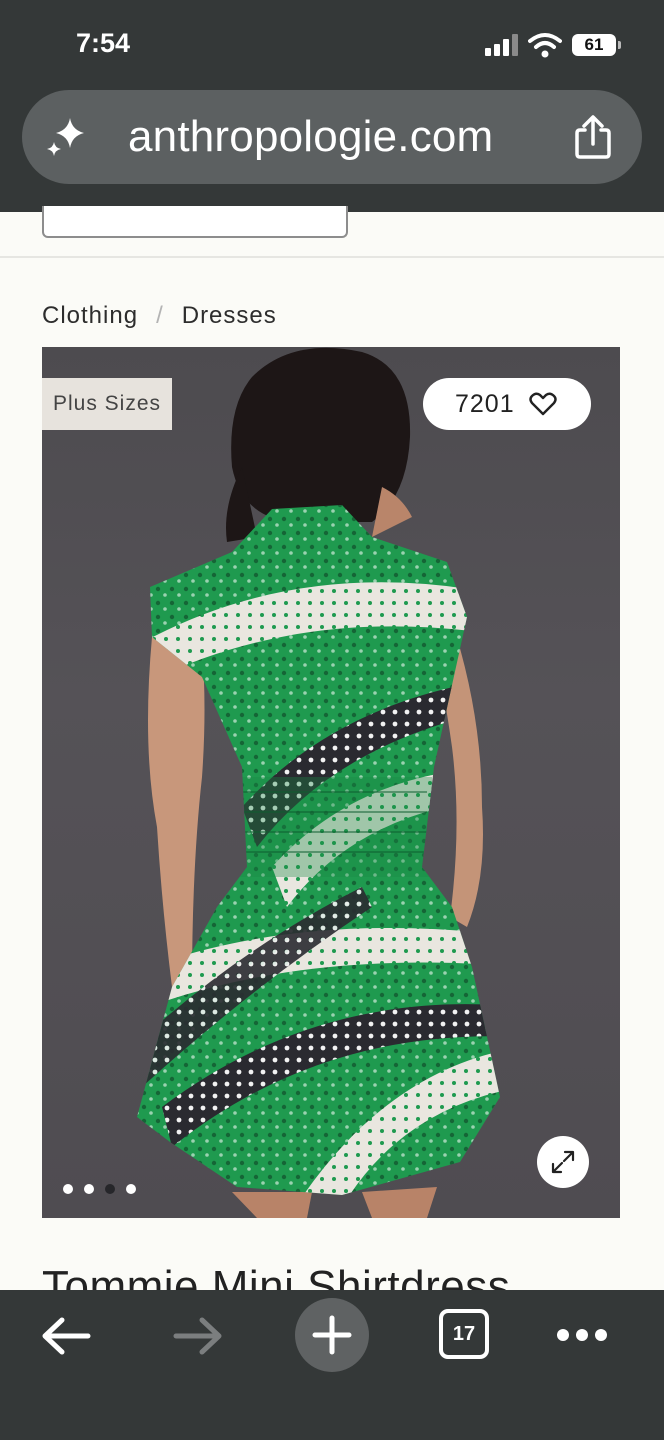 The width and height of the screenshot is (664, 1440). I want to click on heart-icon, so click(543, 404).